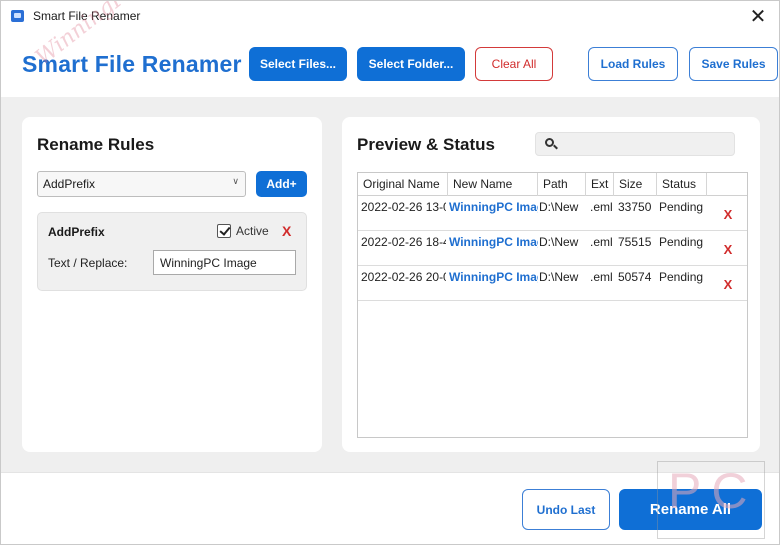 The height and width of the screenshot is (545, 780). I want to click on rename-all-button: Rename All, so click(690, 509).